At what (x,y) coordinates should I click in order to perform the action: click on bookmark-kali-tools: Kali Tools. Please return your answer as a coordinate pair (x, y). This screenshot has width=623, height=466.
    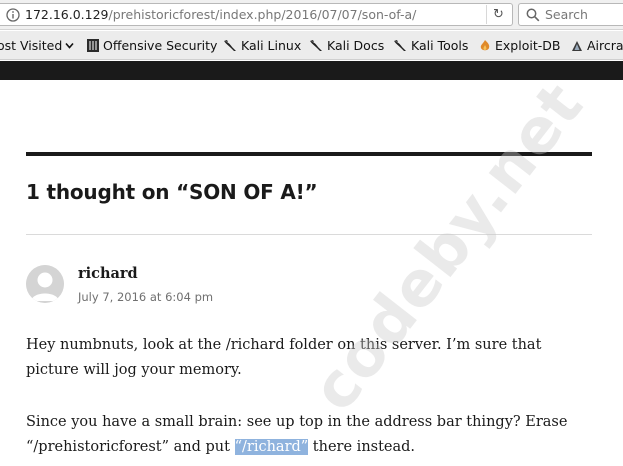
    Looking at the image, I should click on (430, 45).